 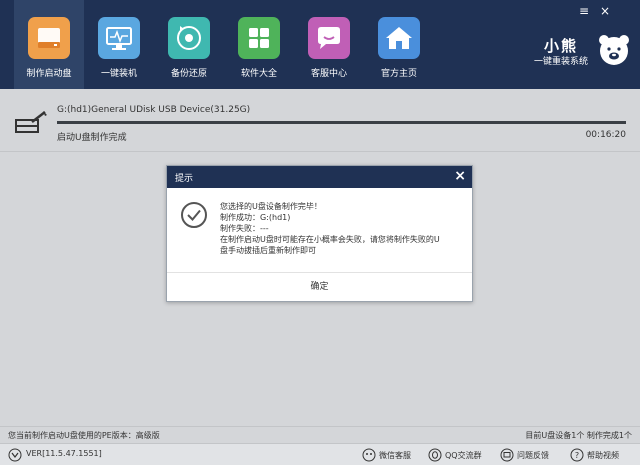 What do you see at coordinates (64, 453) in the screenshot?
I see `version-label: VER[11.5.47.1551]` at bounding box center [64, 453].